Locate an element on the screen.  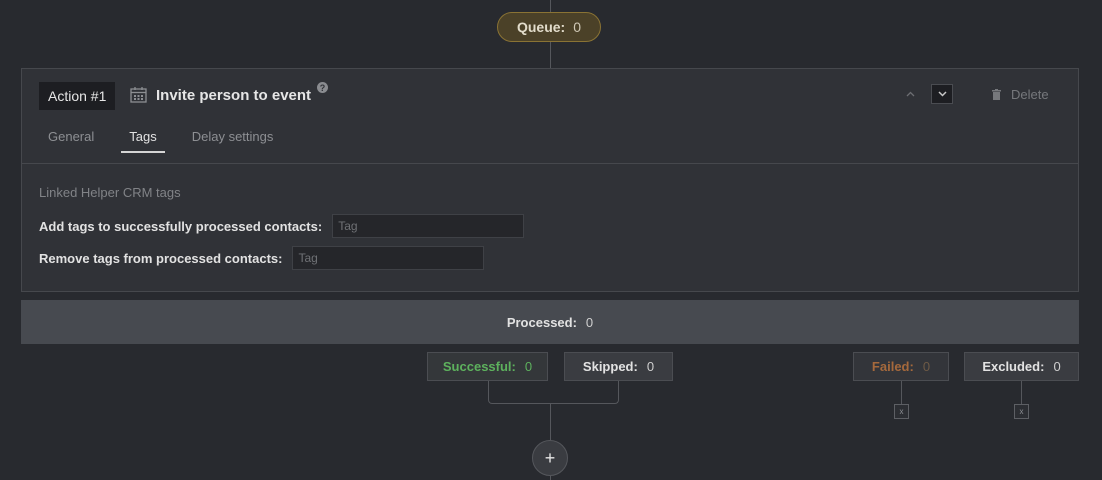
skipped-count: 0 is located at coordinates (650, 366).